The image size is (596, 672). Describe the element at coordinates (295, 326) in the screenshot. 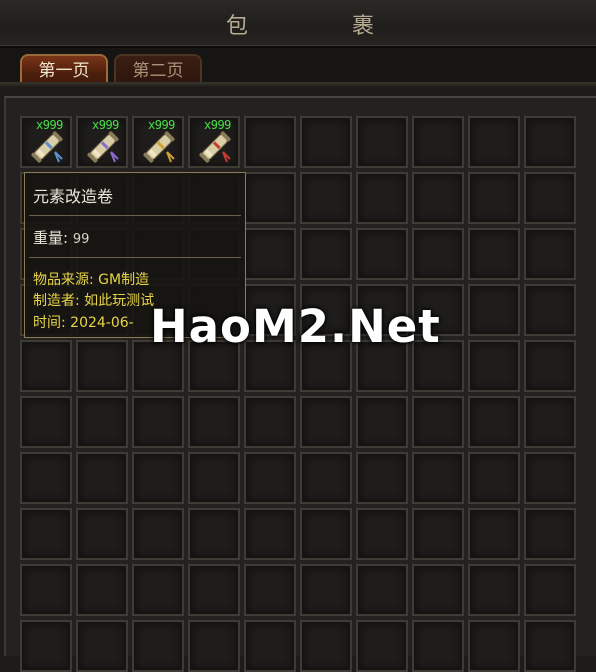

I see `watermark: HaoM2.Net` at that location.